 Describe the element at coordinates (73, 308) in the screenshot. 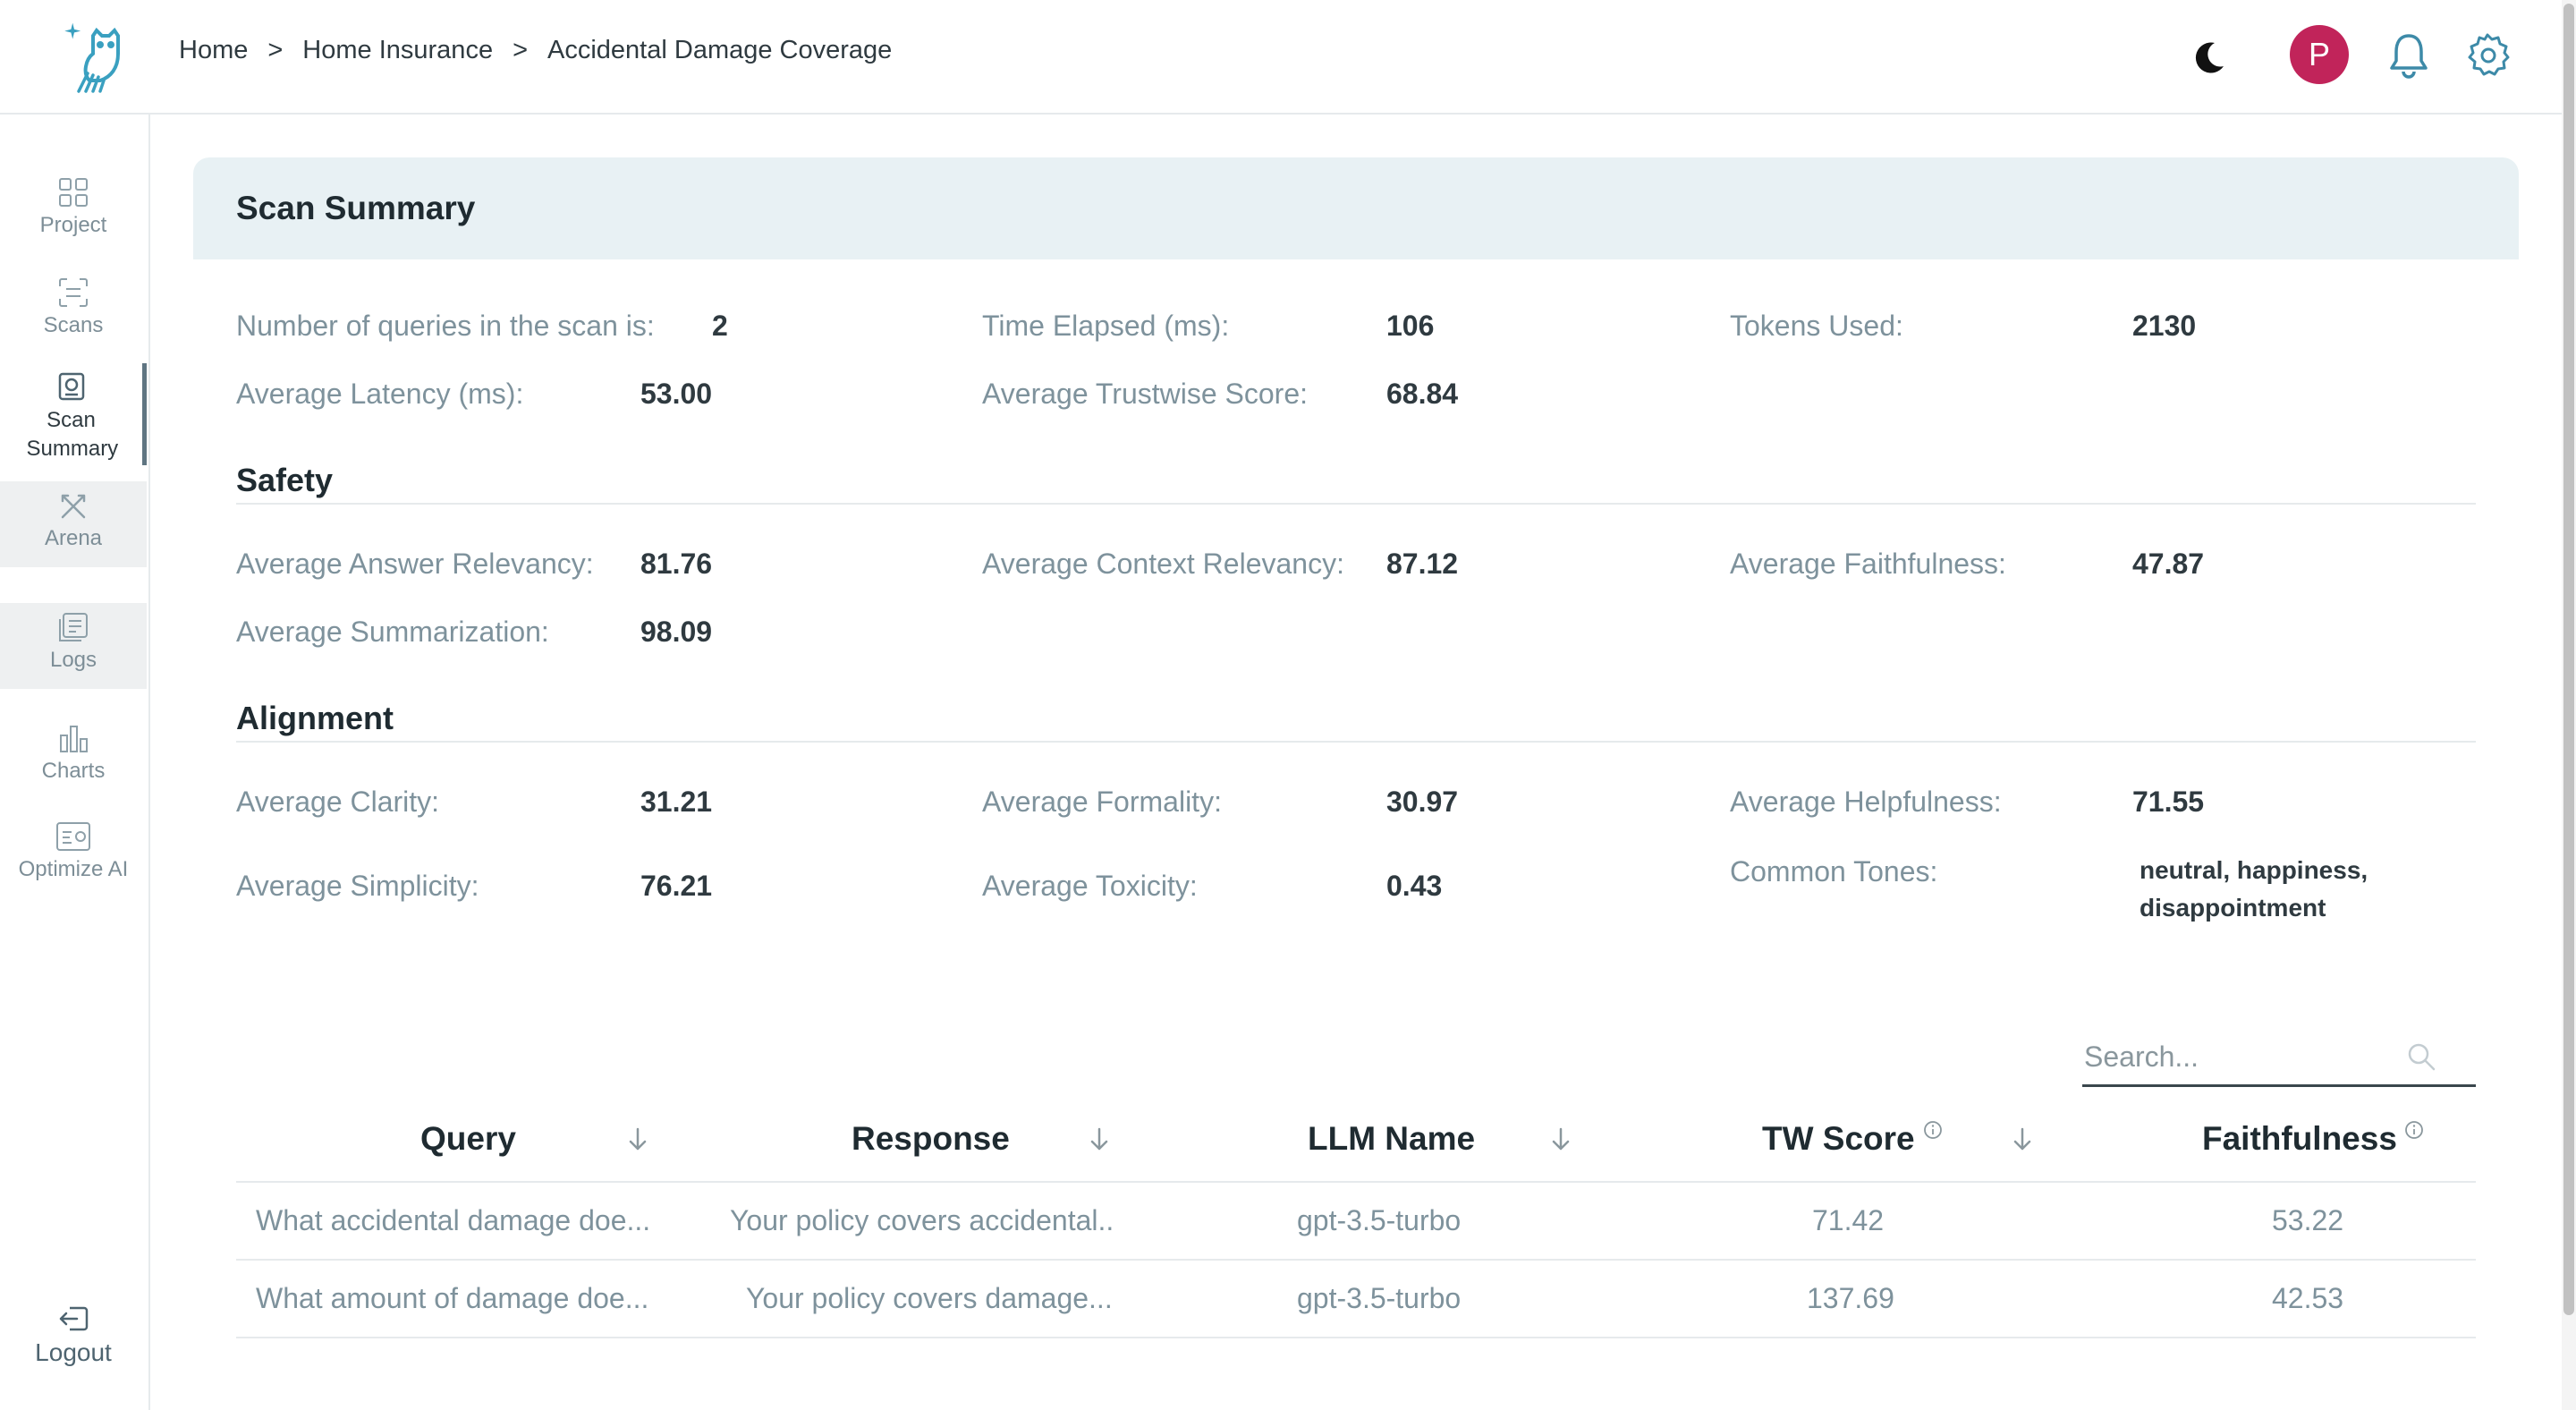

I see `sidebar-item-scans: Scans` at that location.